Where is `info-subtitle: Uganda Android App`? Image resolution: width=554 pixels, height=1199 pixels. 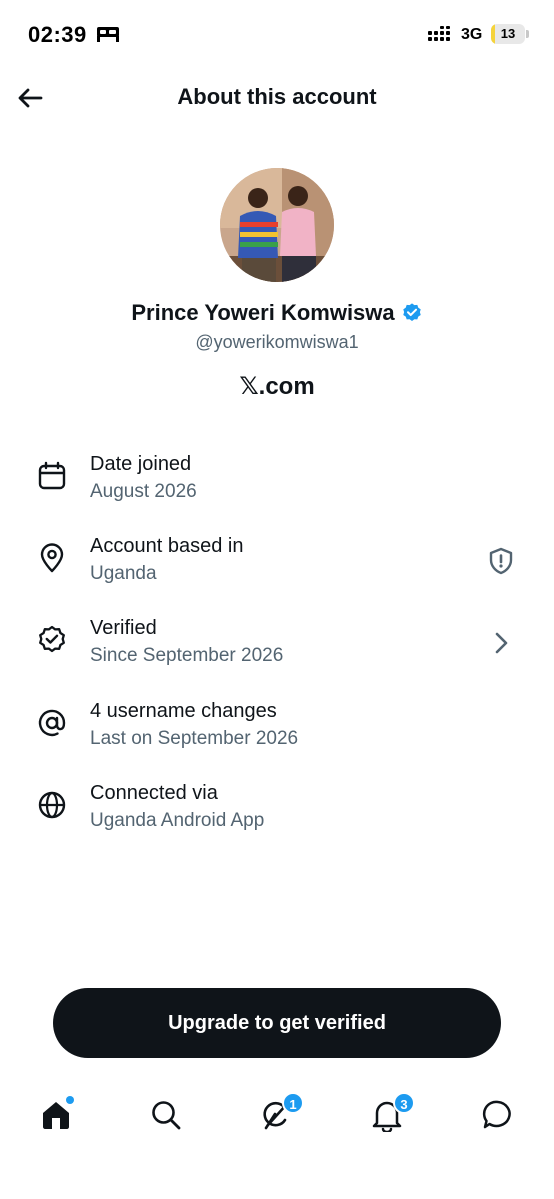 info-subtitle: Uganda Android App is located at coordinates (177, 820).